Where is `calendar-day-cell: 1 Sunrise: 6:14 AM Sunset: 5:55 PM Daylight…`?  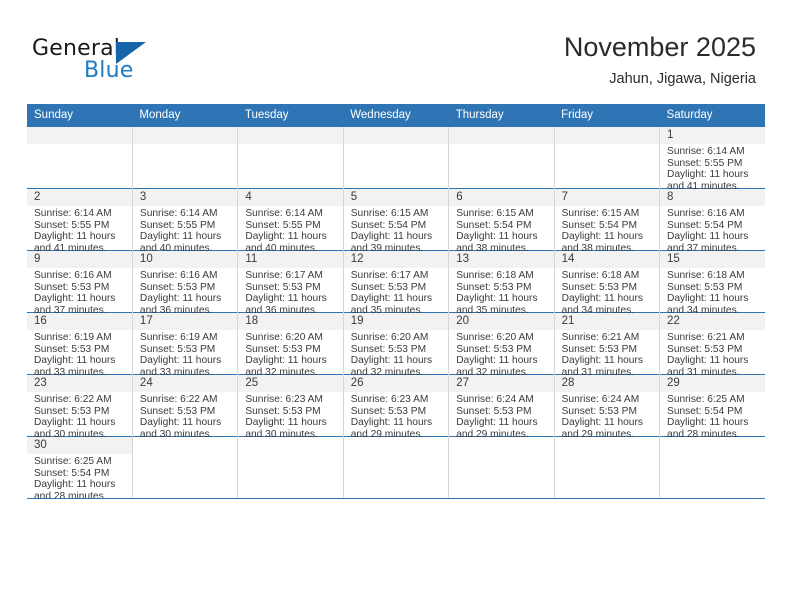
calendar-day-cell: 1 Sunrise: 6:14 AM Sunset: 5:55 PM Daylight… is located at coordinates (712, 159).